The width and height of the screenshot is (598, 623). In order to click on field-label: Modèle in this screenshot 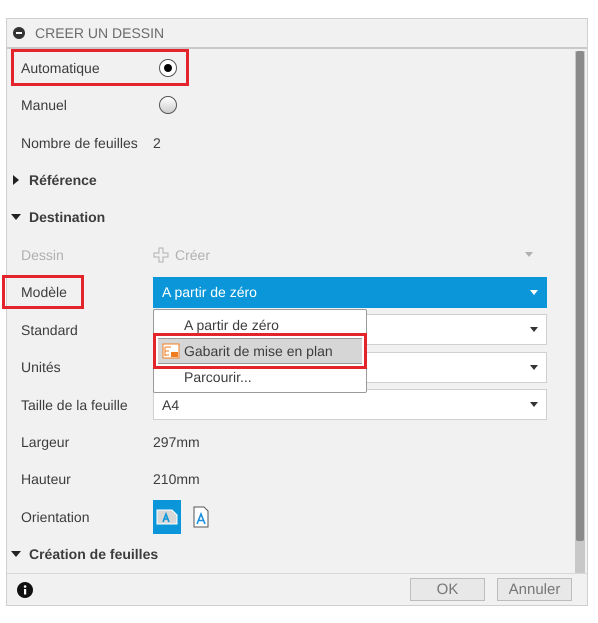, I will do `click(44, 292)`.